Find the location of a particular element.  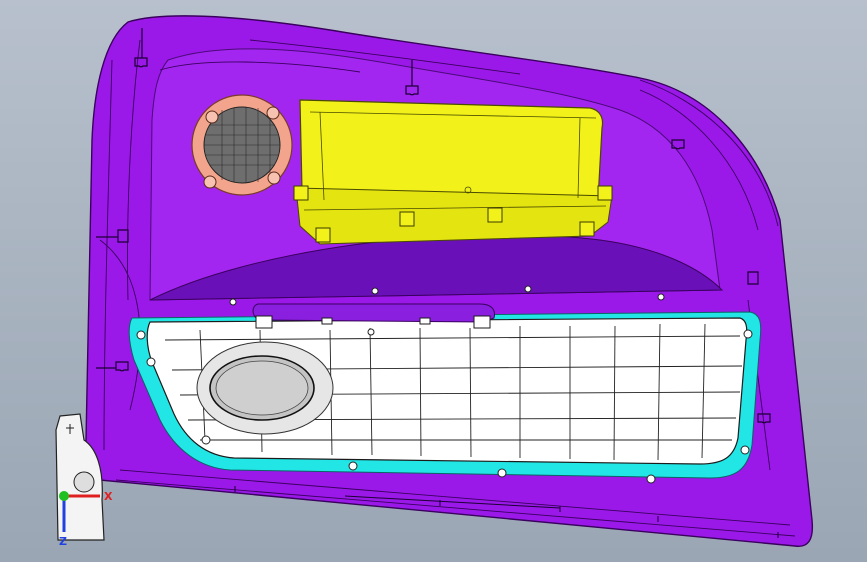

triad-z-label: Z is located at coordinates (63, 541).